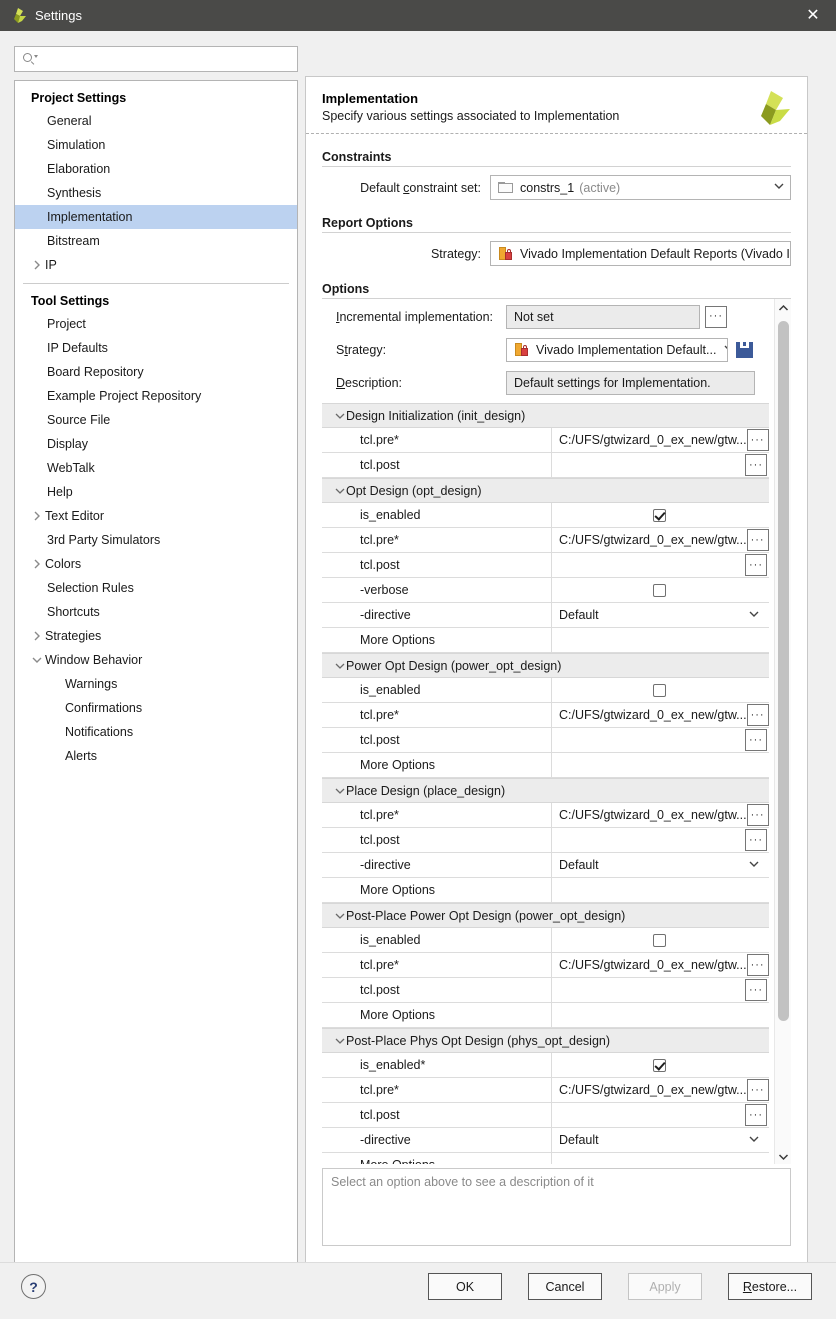 The height and width of the screenshot is (1319, 836). I want to click on sidebar-item-3rd-party-simulators: 3rd Party Simulators, so click(156, 540).